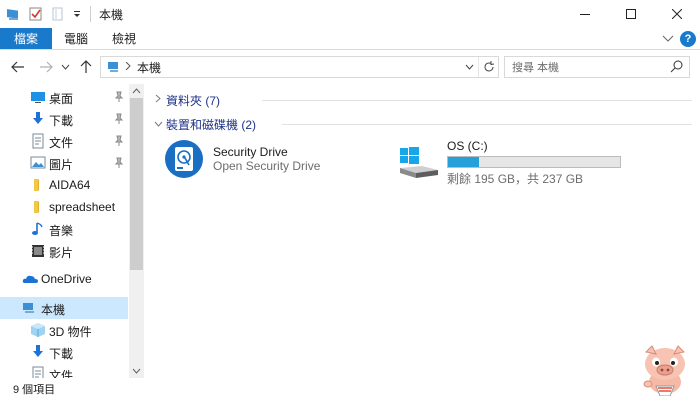 The width and height of the screenshot is (700, 400). What do you see at coordinates (111, 14) in the screenshot?
I see `window-title: 本機` at bounding box center [111, 14].